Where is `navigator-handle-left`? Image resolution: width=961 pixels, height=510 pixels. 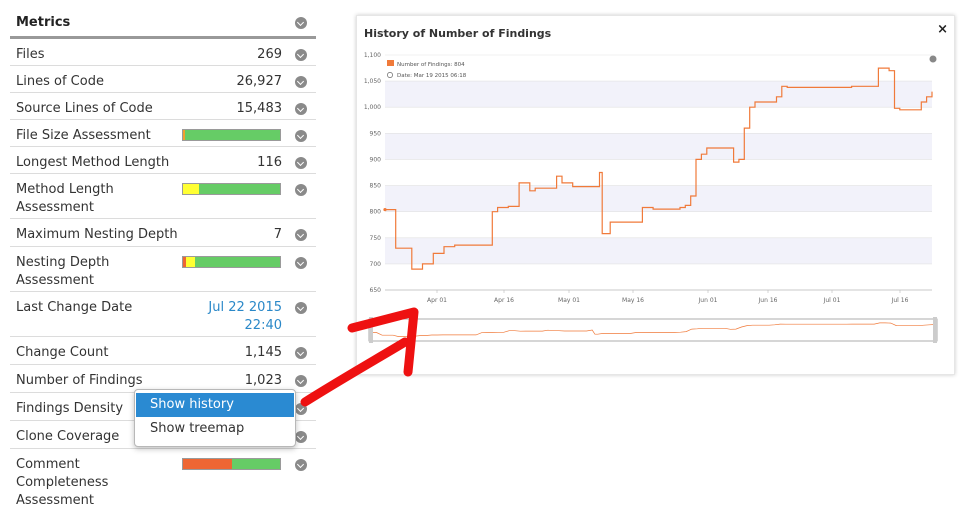
navigator-handle-left is located at coordinates (371, 330).